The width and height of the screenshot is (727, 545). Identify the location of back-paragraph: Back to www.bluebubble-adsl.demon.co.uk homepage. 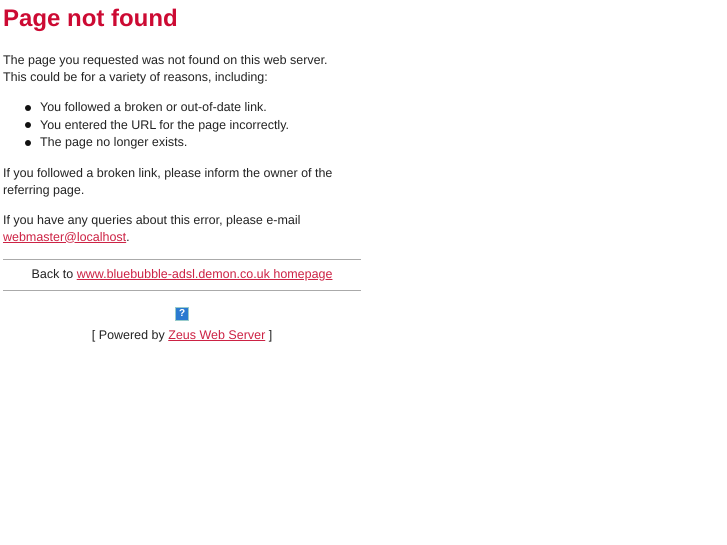
(182, 274).